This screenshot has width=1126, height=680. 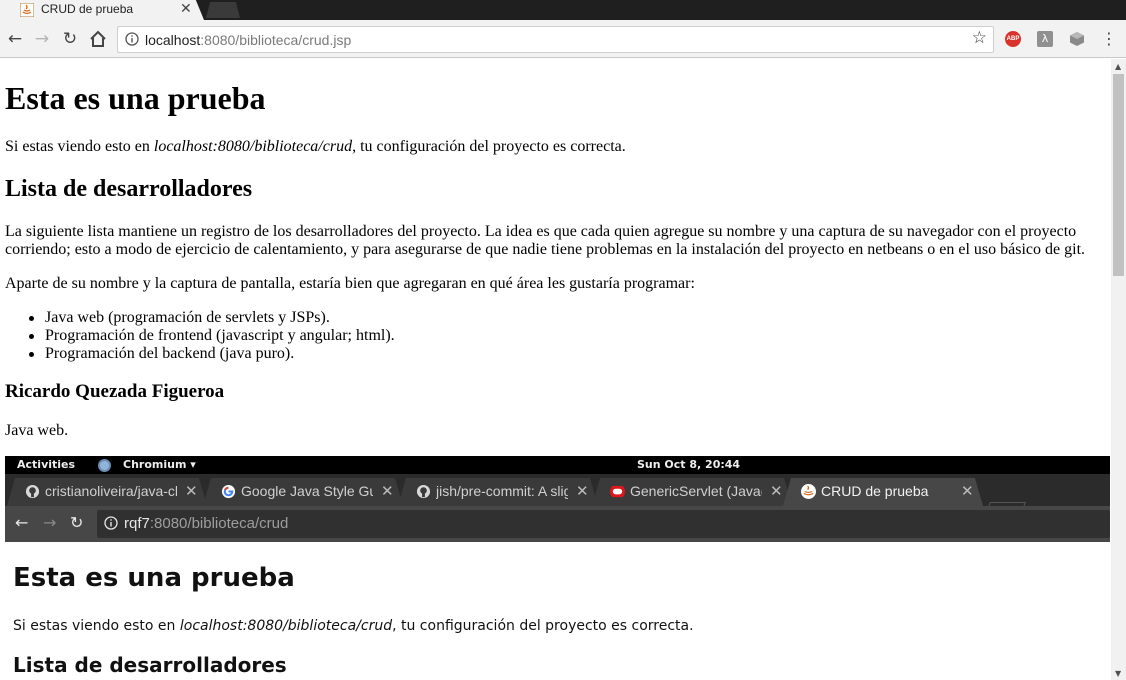 What do you see at coordinates (37, 430) in the screenshot?
I see `developer-area: Java web.` at bounding box center [37, 430].